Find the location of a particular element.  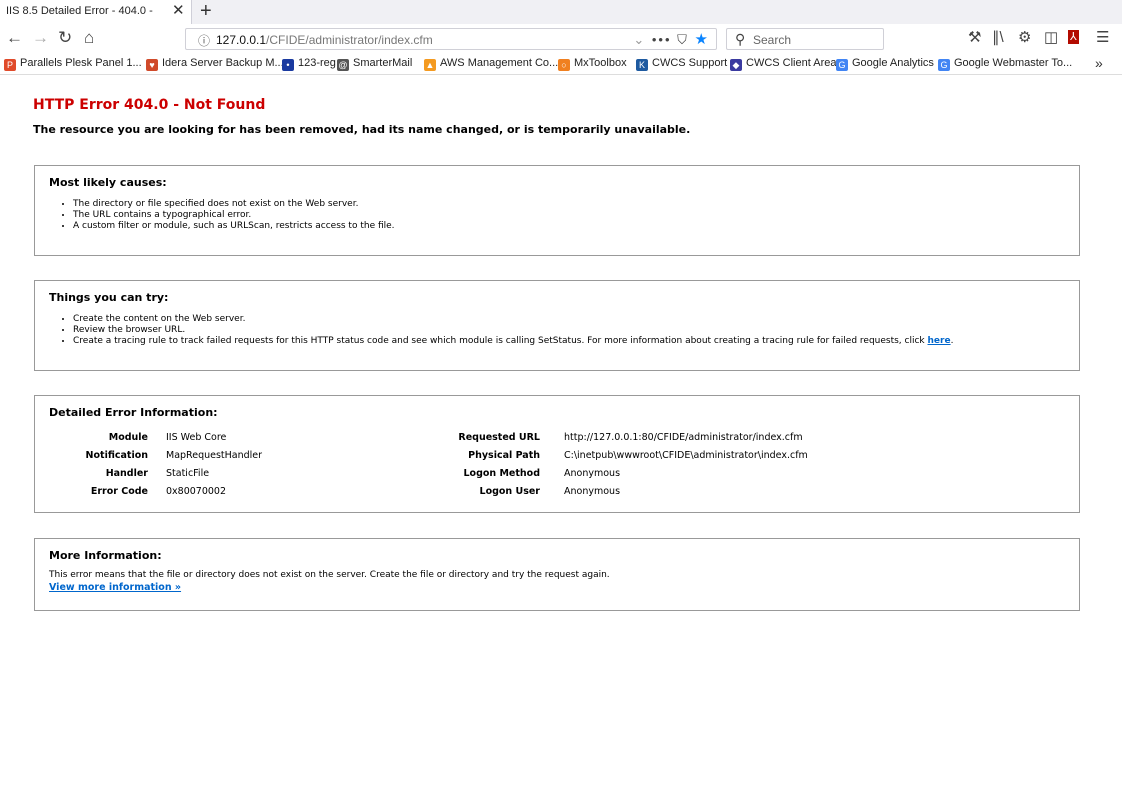

bookmark-item: G Google Analytics is located at coordinates (885, 64).